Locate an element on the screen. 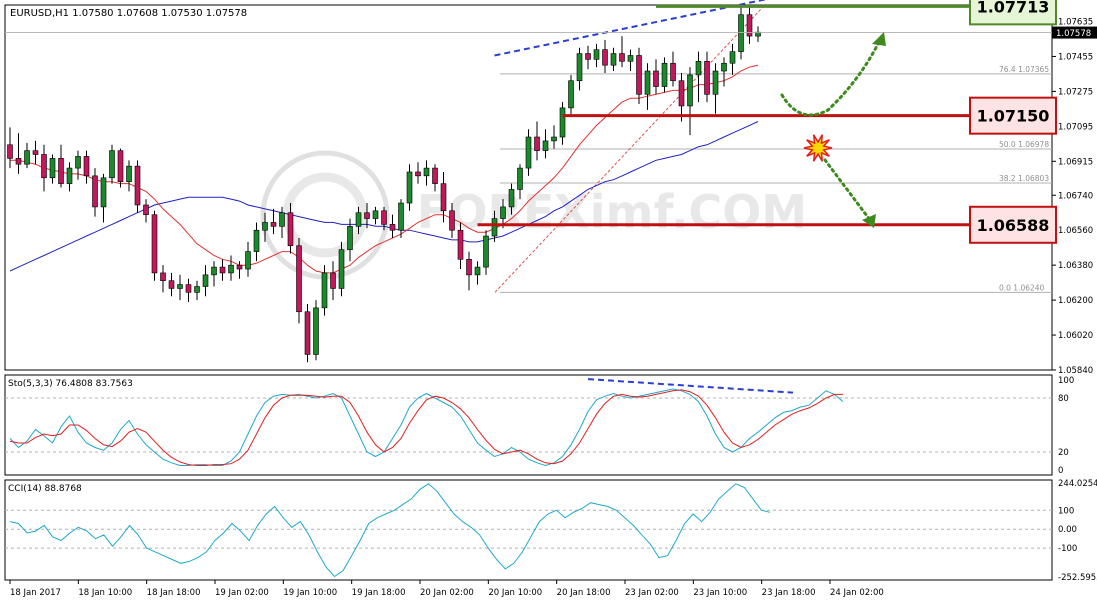  x-tick-label: 20 Jan 10:00 is located at coordinates (515, 593).